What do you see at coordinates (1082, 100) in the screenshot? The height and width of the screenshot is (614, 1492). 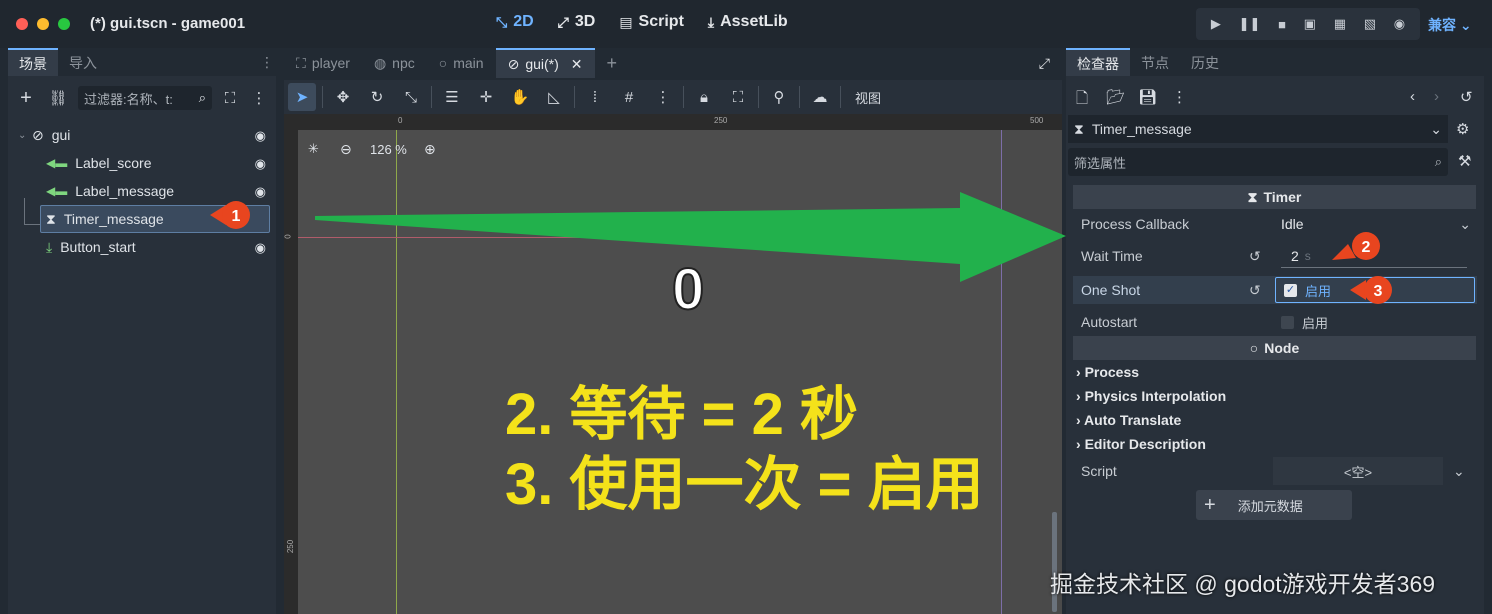 I see `new-resource-icon: 🗋︎` at bounding box center [1082, 100].